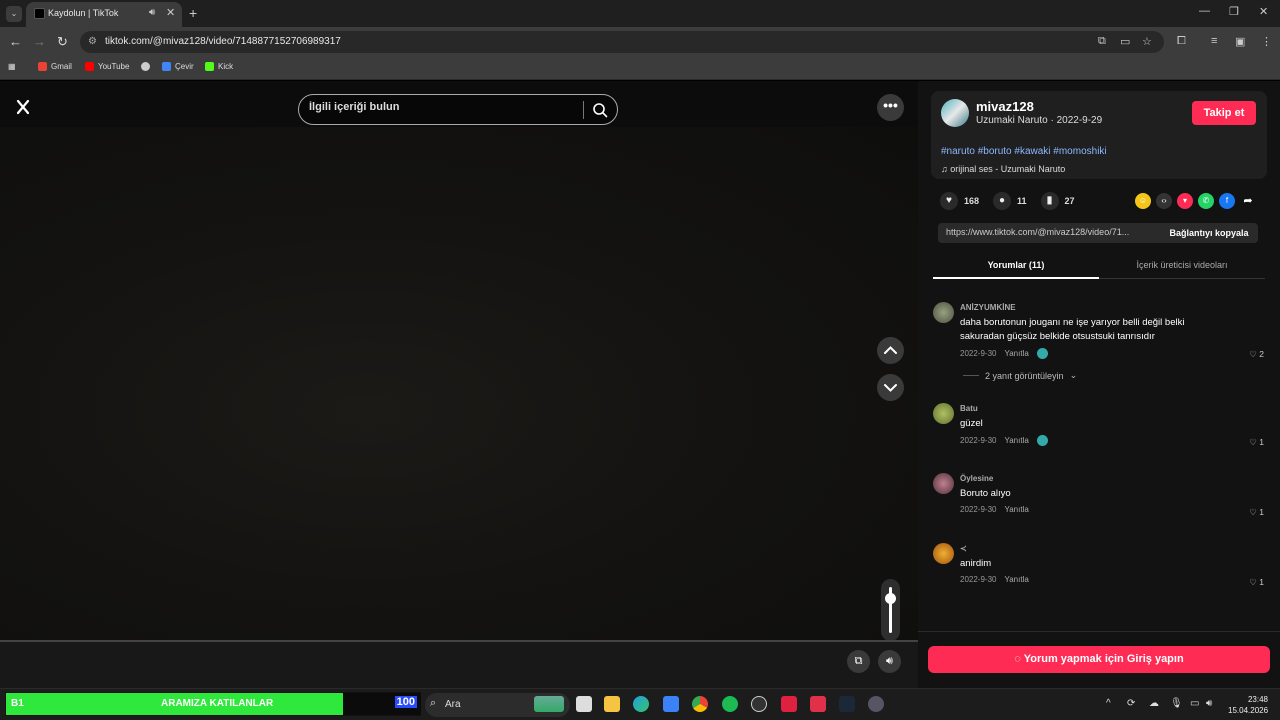  I want to click on commenter-name: Öylesine, so click(976, 478).